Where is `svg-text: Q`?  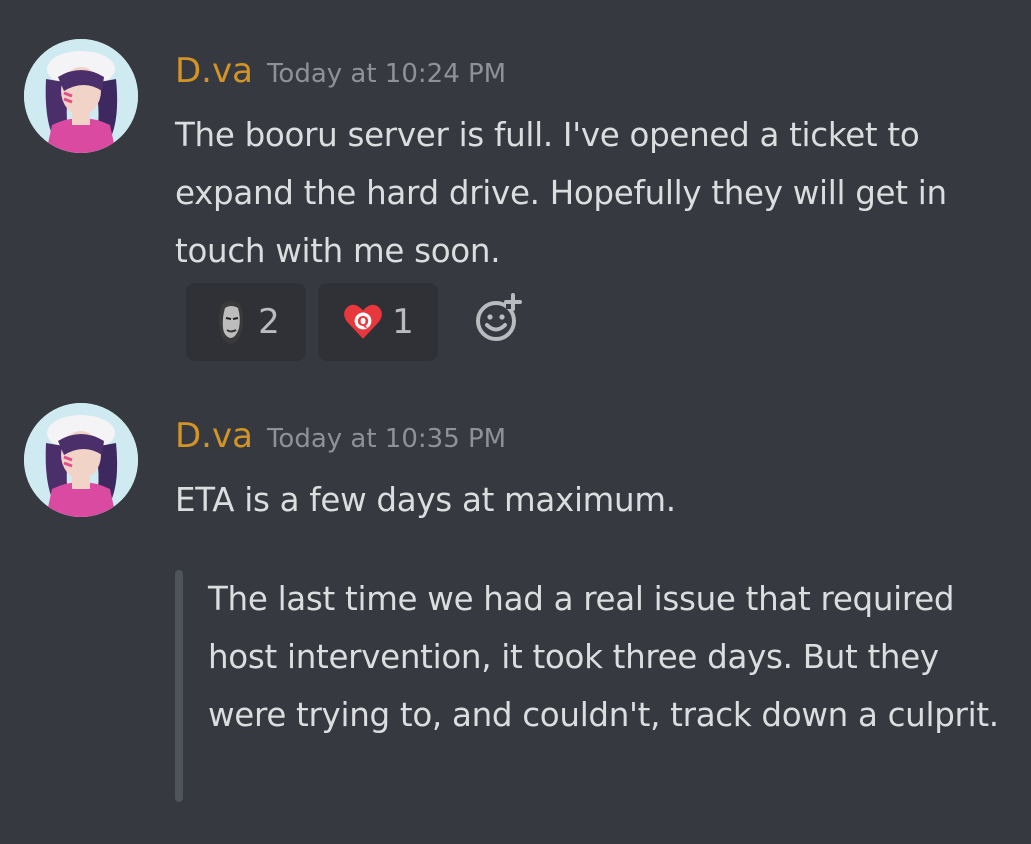
svg-text: Q is located at coordinates (363, 322).